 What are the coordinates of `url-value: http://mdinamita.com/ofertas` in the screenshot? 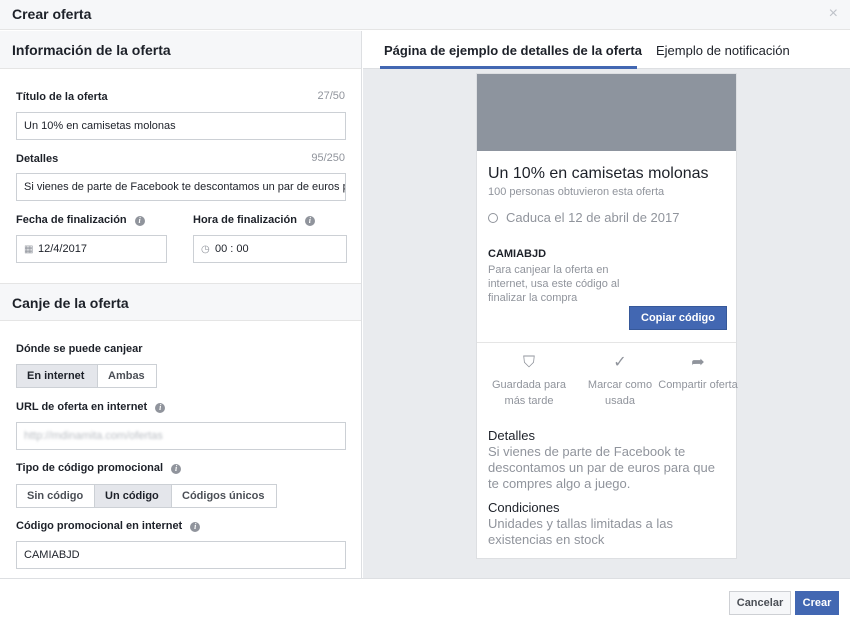 It's located at (93, 436).